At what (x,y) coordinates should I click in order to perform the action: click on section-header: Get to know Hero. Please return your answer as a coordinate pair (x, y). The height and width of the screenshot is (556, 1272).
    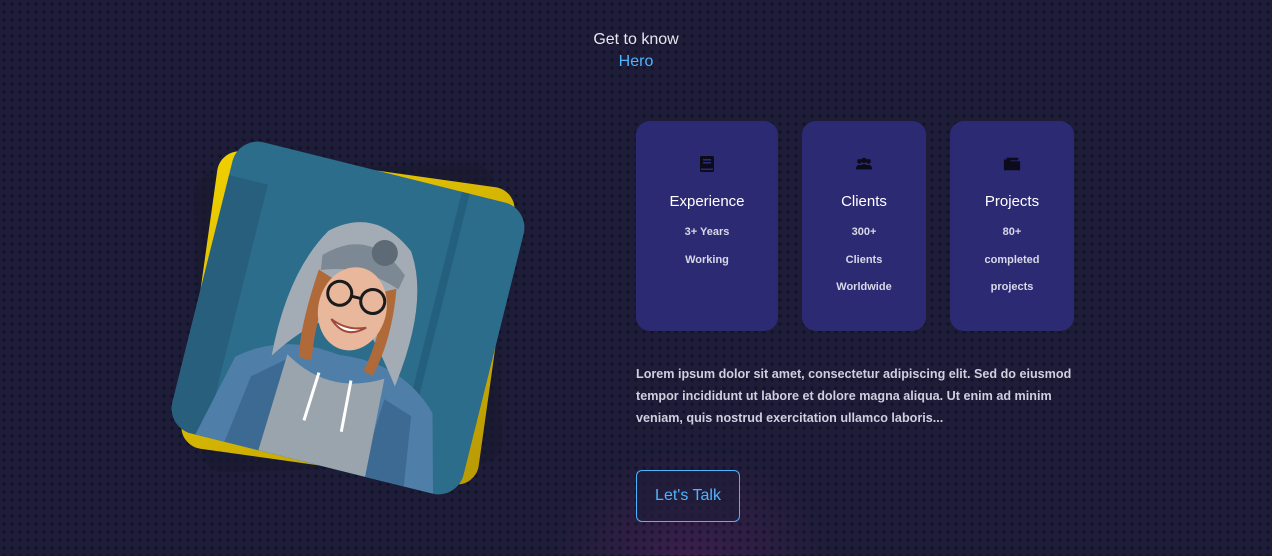
    Looking at the image, I should click on (636, 52).